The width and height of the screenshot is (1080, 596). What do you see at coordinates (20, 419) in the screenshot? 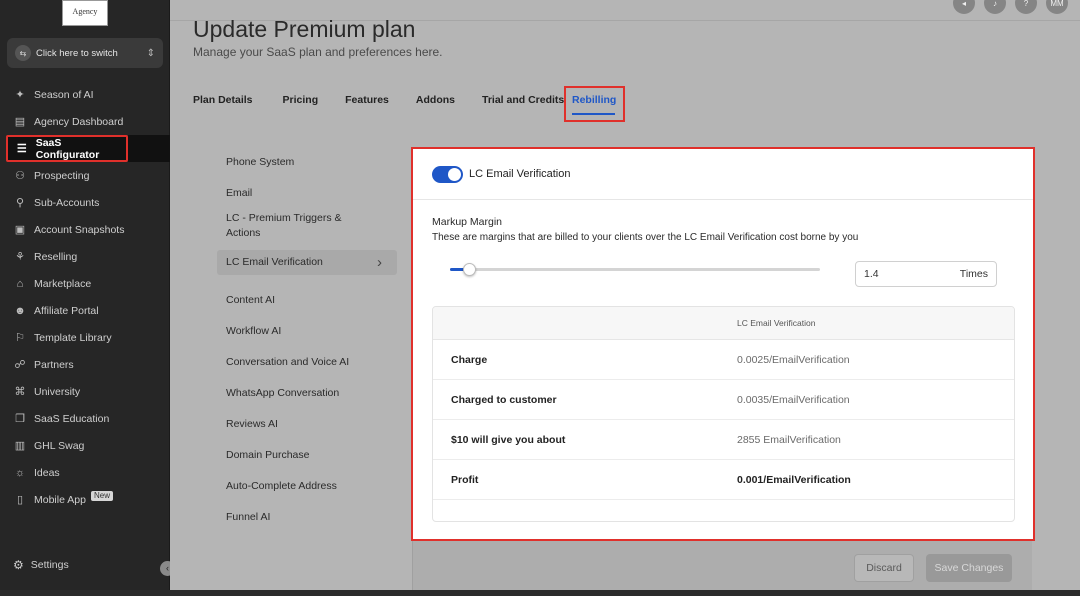
I see `education-icon: ❒` at bounding box center [20, 419].